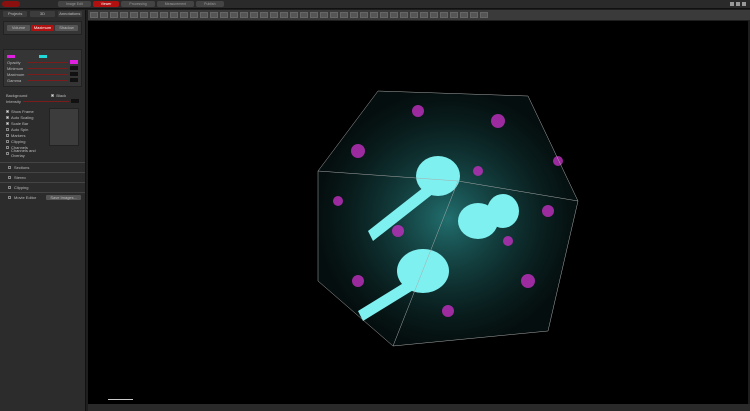  What do you see at coordinates (45, 101) in the screenshot?
I see `intensity-slider` at bounding box center [45, 101].